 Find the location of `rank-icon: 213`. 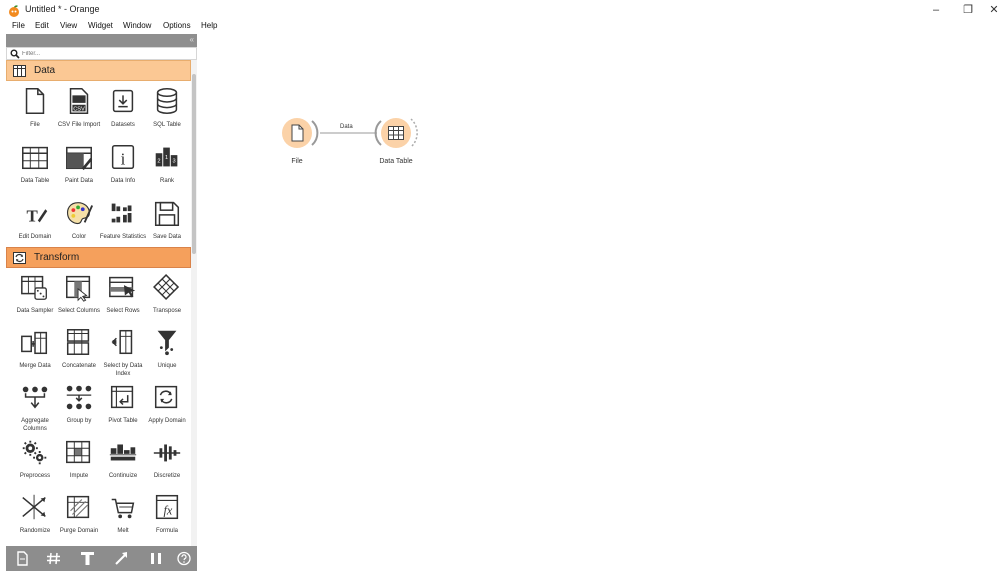

rank-icon: 213 is located at coordinates (166, 157).